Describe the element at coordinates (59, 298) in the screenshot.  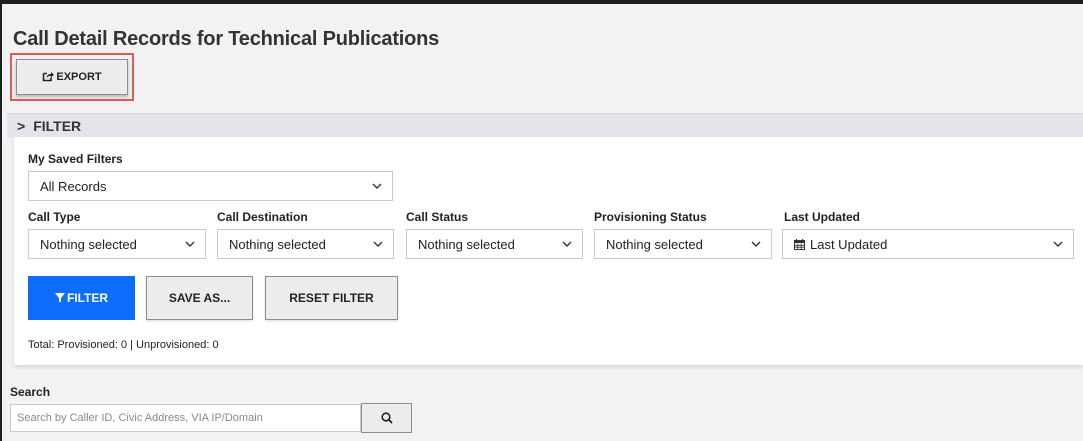
I see `filter-icon` at that location.